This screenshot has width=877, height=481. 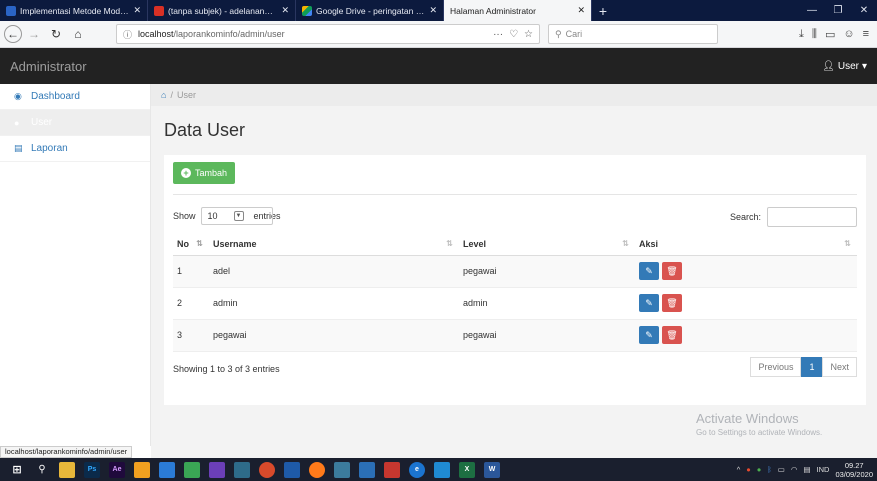 What do you see at coordinates (866, 34) in the screenshot?
I see `menu-icon: ≡` at bounding box center [866, 34].